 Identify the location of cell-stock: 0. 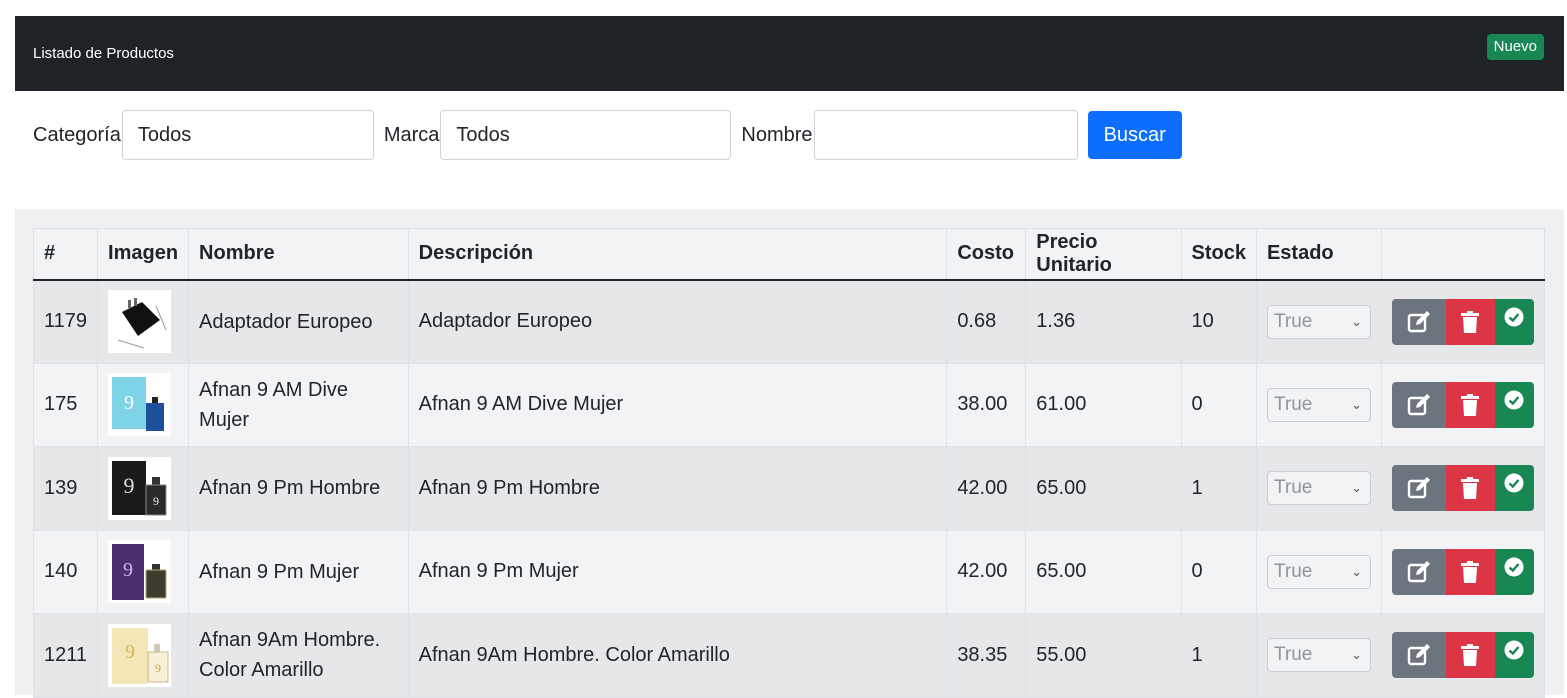
(1218, 404).